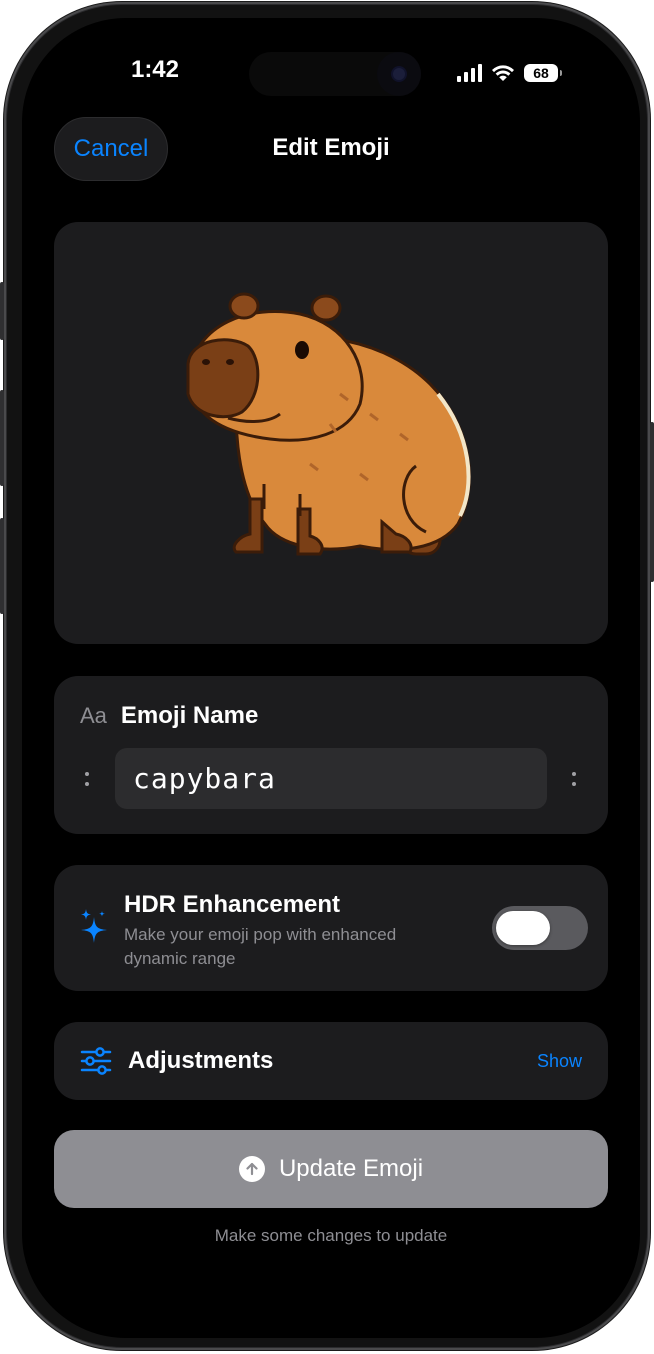  I want to click on hdr-toggle, so click(540, 928).